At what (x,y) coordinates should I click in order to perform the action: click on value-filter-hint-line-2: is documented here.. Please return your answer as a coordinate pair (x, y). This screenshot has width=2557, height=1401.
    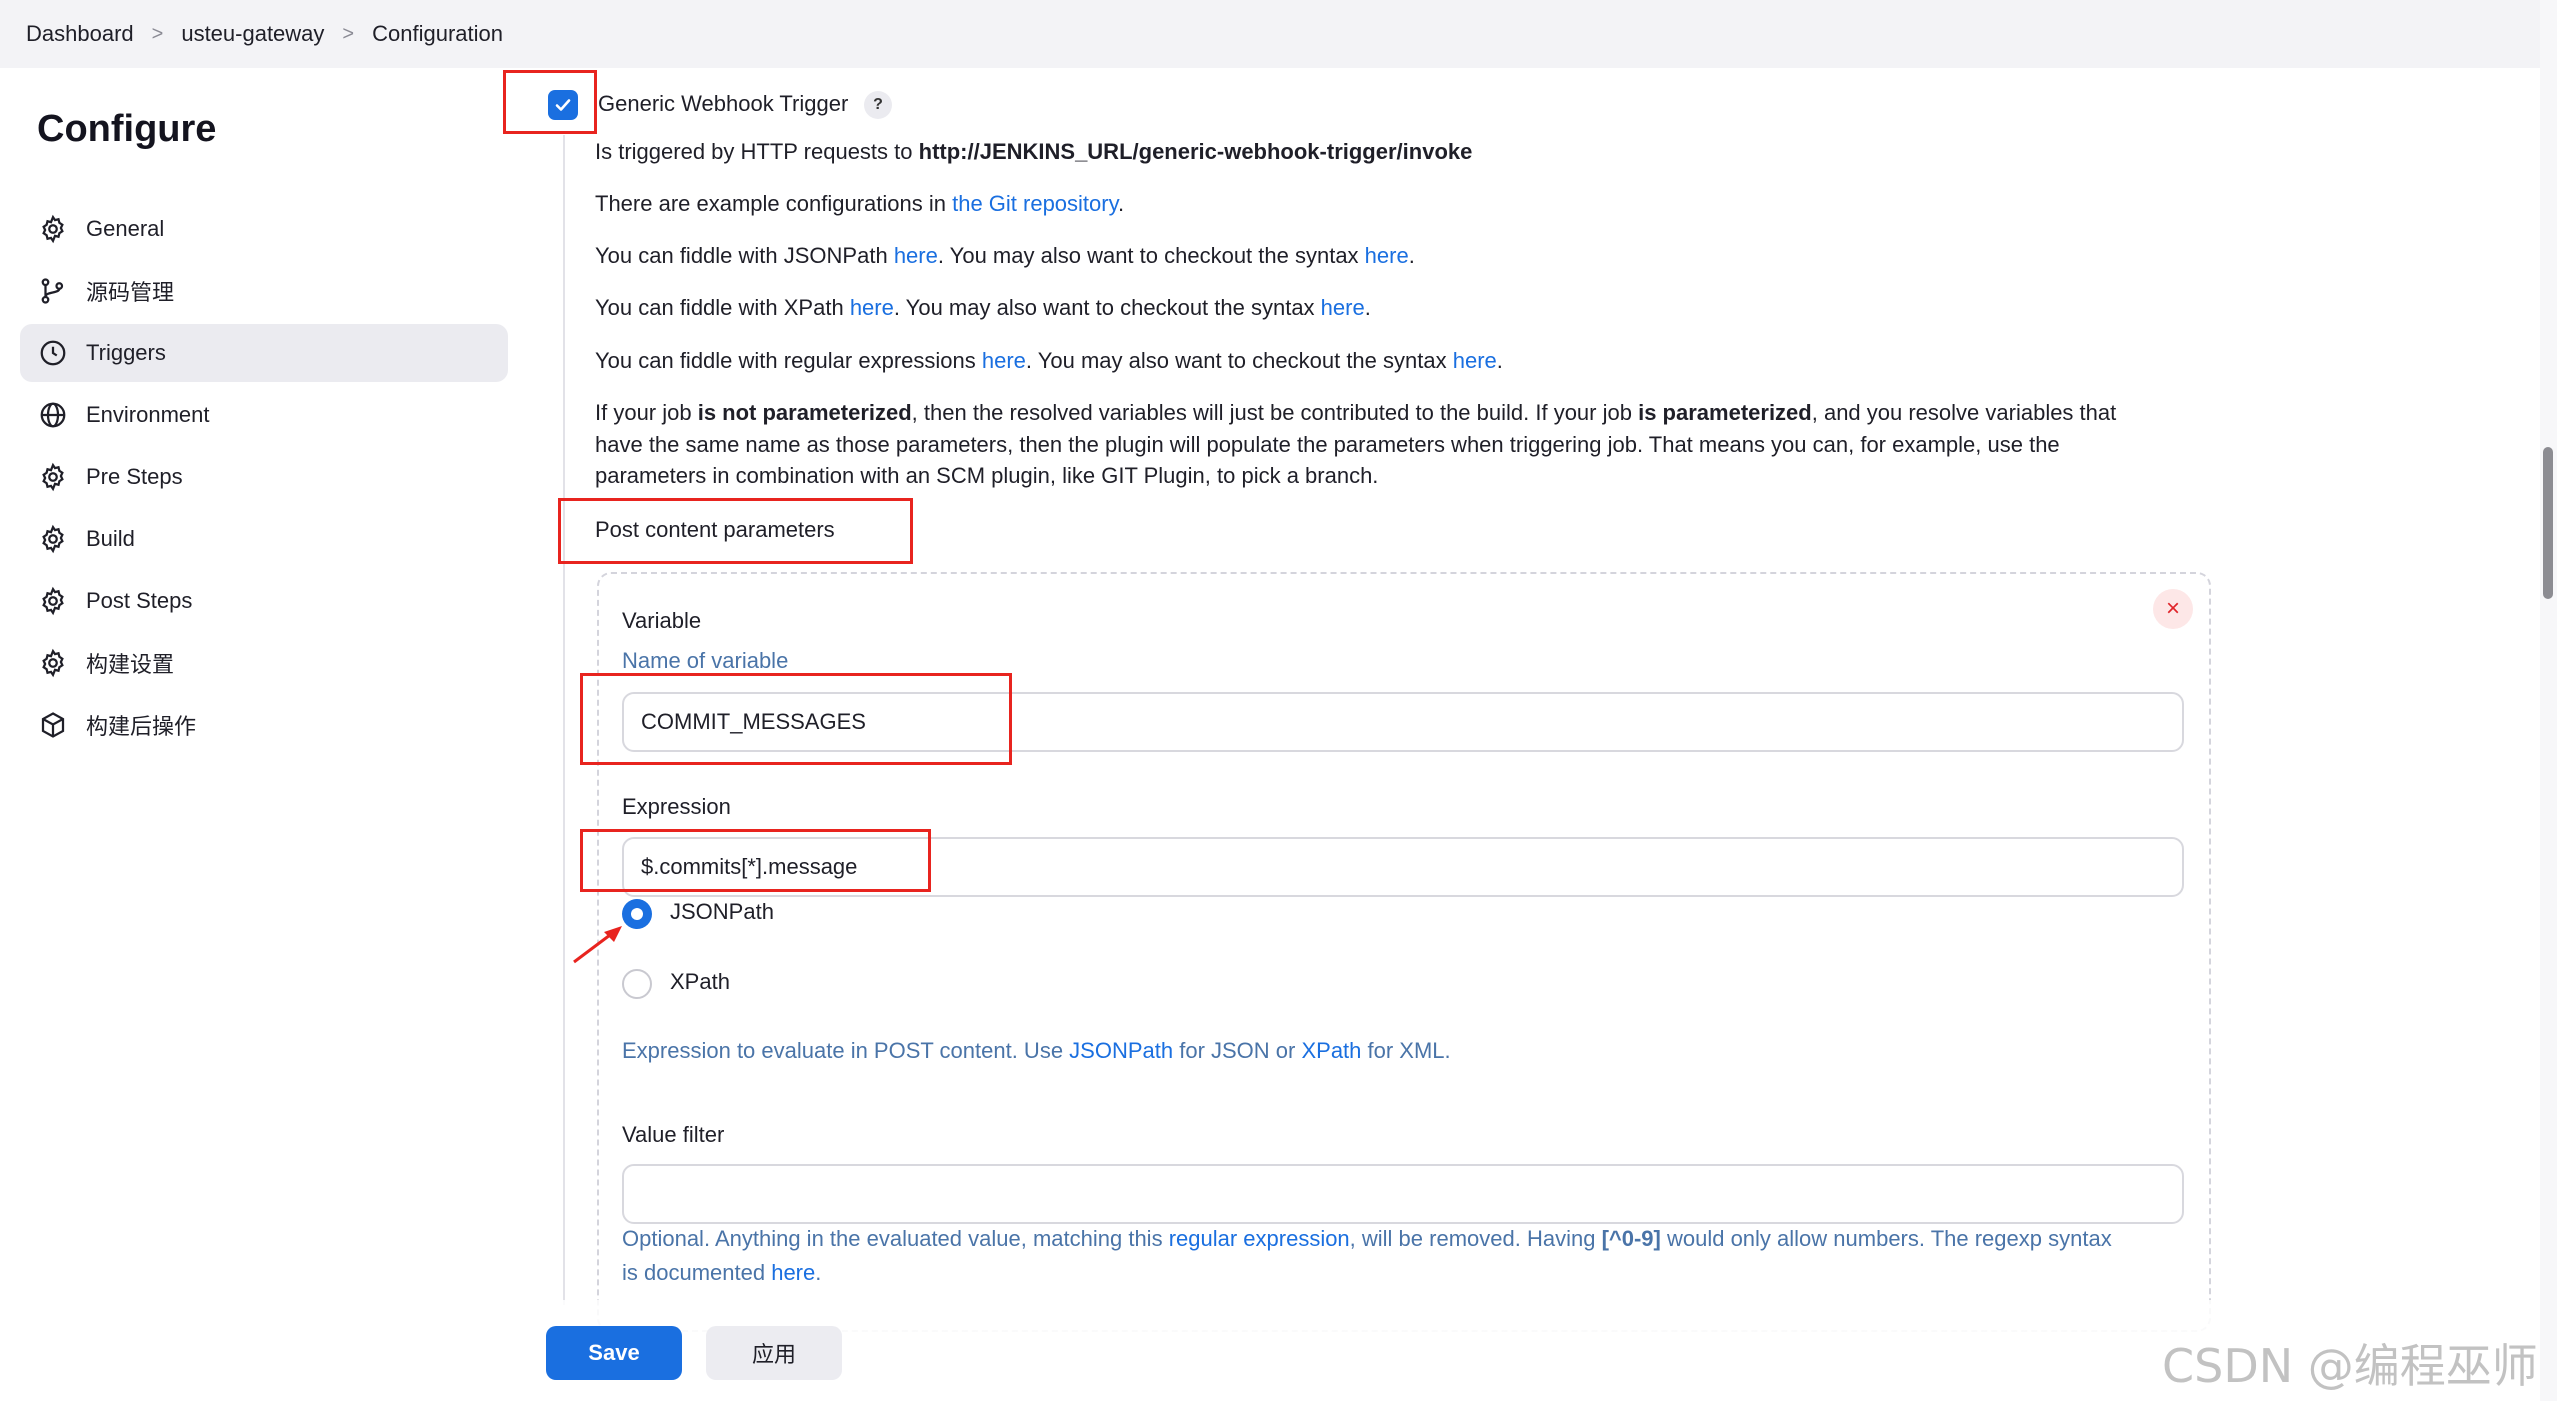
    Looking at the image, I should click on (721, 1273).